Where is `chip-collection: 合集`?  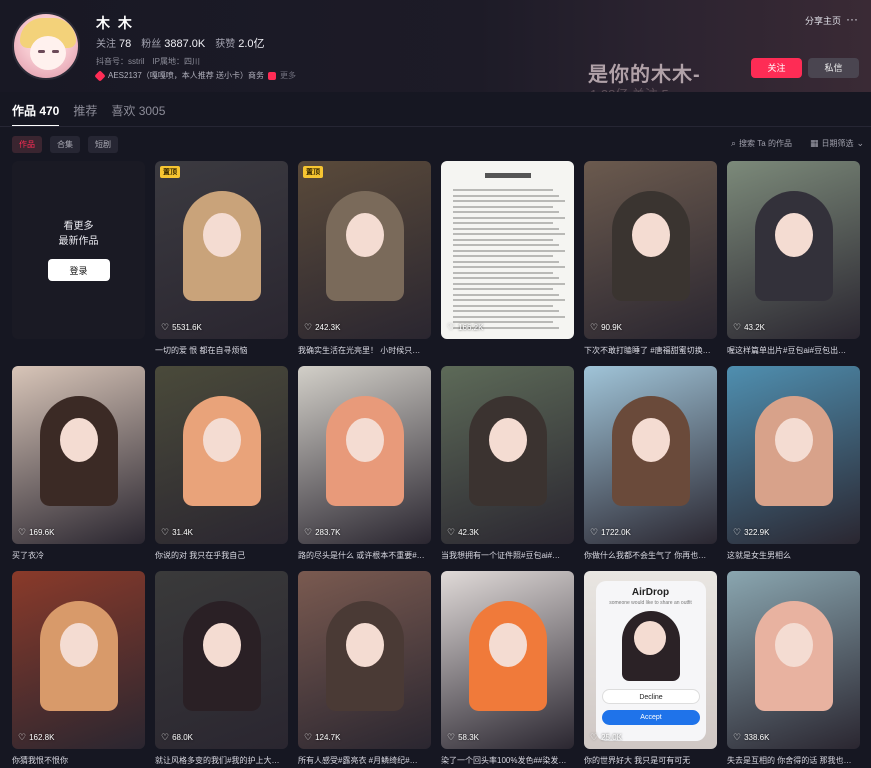
chip-collection: 合集 is located at coordinates (65, 144).